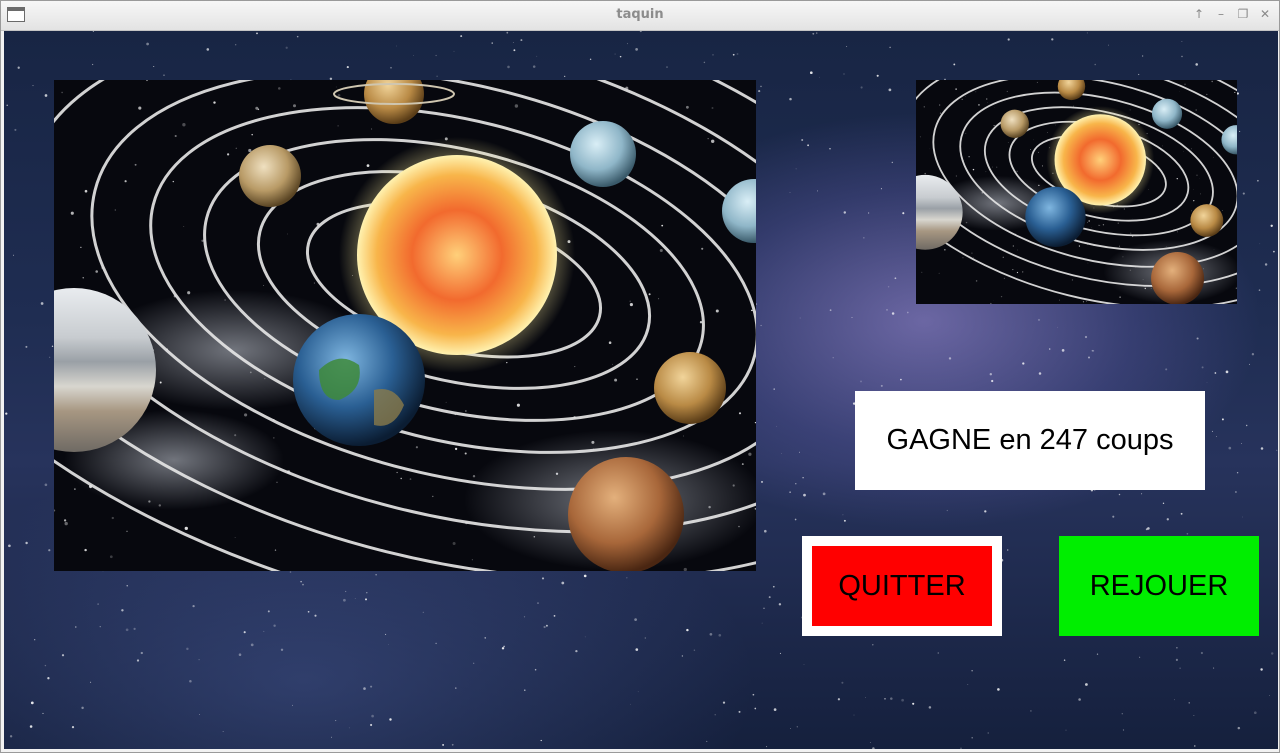  I want to click on title-bar: taquin ↑ – ❐ ✕, so click(640, 16).